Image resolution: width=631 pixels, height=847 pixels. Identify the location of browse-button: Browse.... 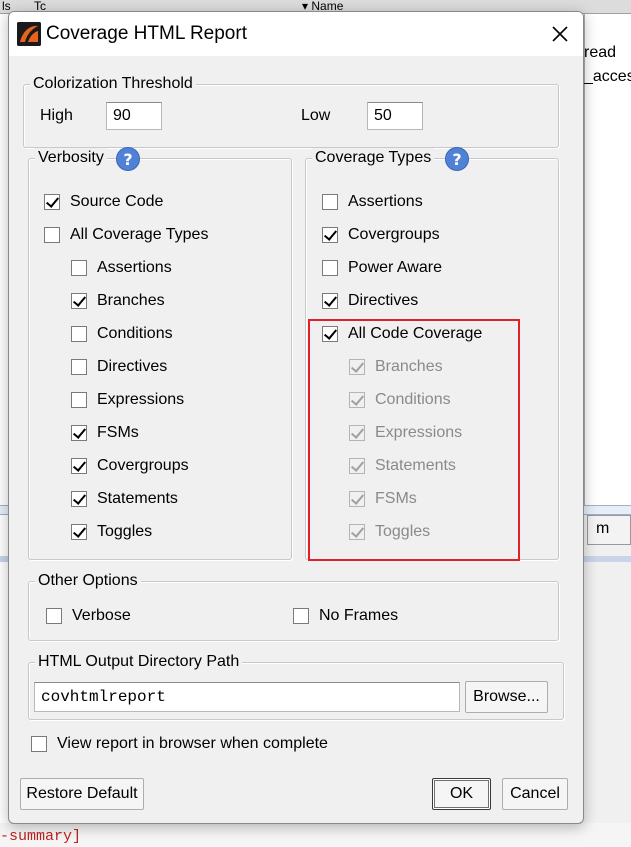
(506, 697).